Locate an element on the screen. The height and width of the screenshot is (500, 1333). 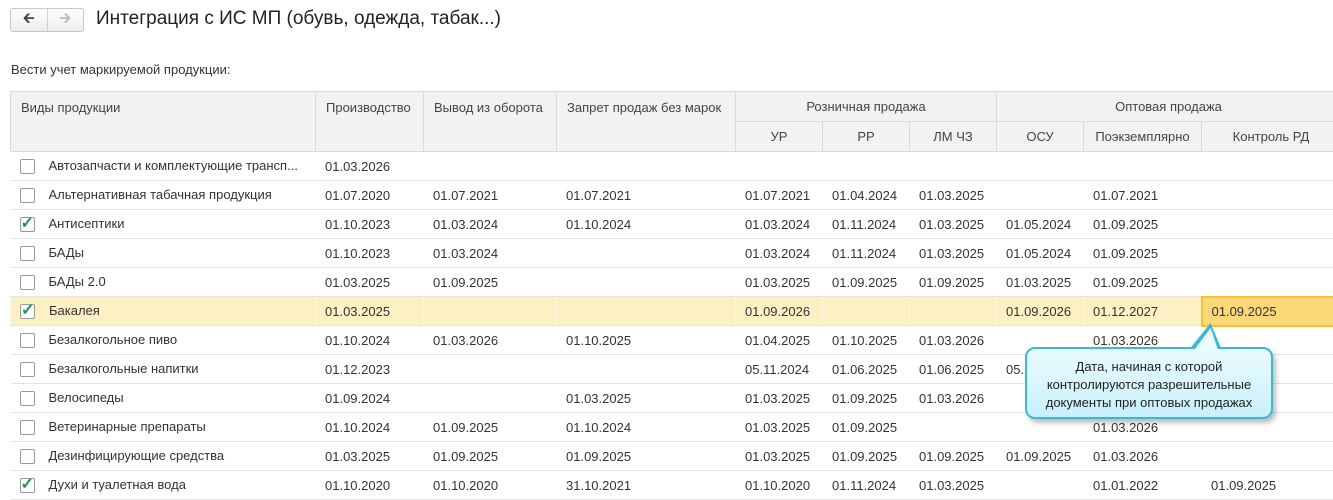
cell-date: 05.11.2024 is located at coordinates (779, 369).